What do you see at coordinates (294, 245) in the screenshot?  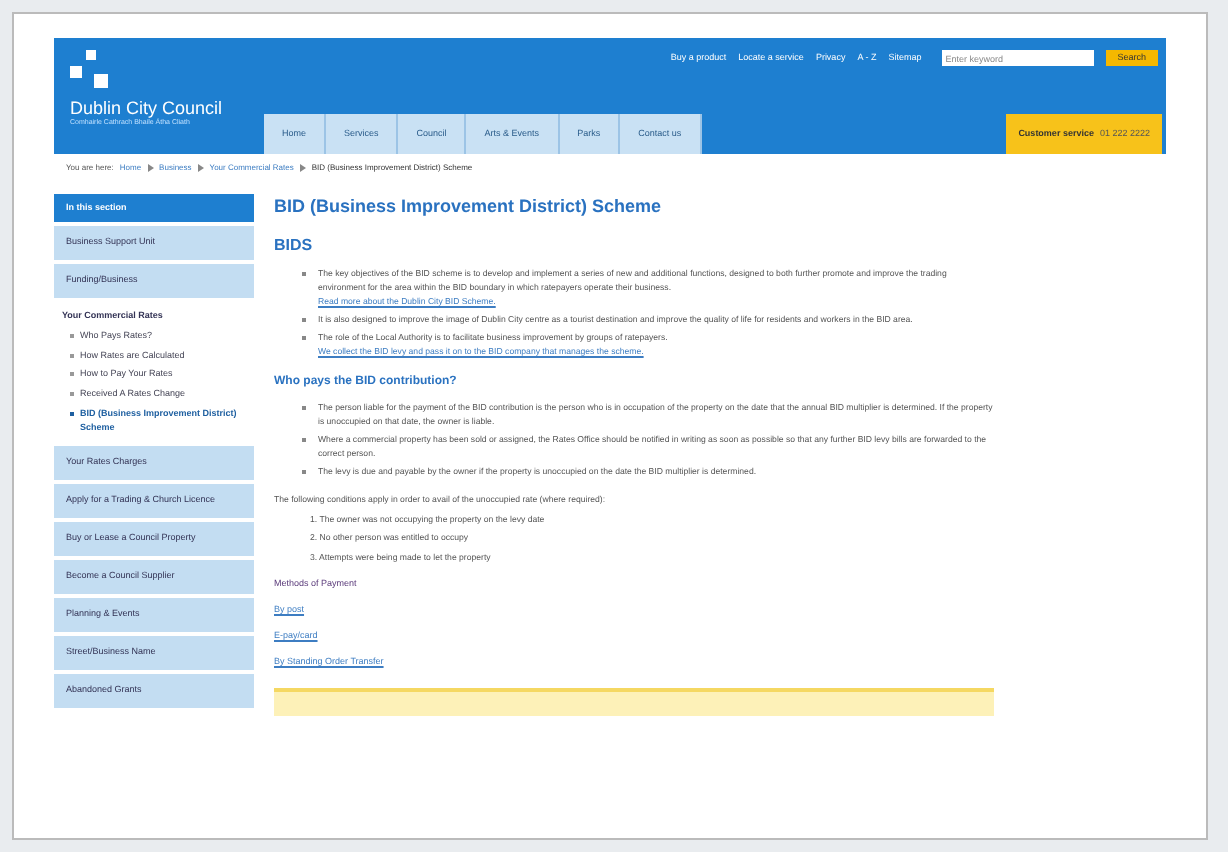 I see `section-heading: BIDS` at bounding box center [294, 245].